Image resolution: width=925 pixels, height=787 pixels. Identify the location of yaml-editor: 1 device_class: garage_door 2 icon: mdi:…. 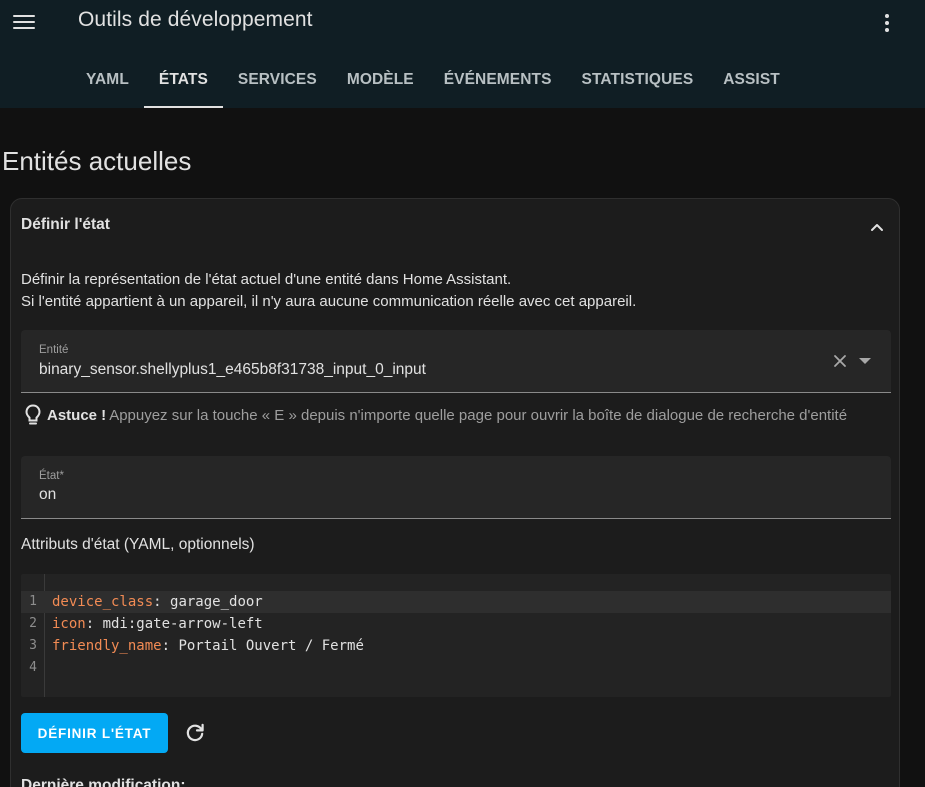
(456, 635).